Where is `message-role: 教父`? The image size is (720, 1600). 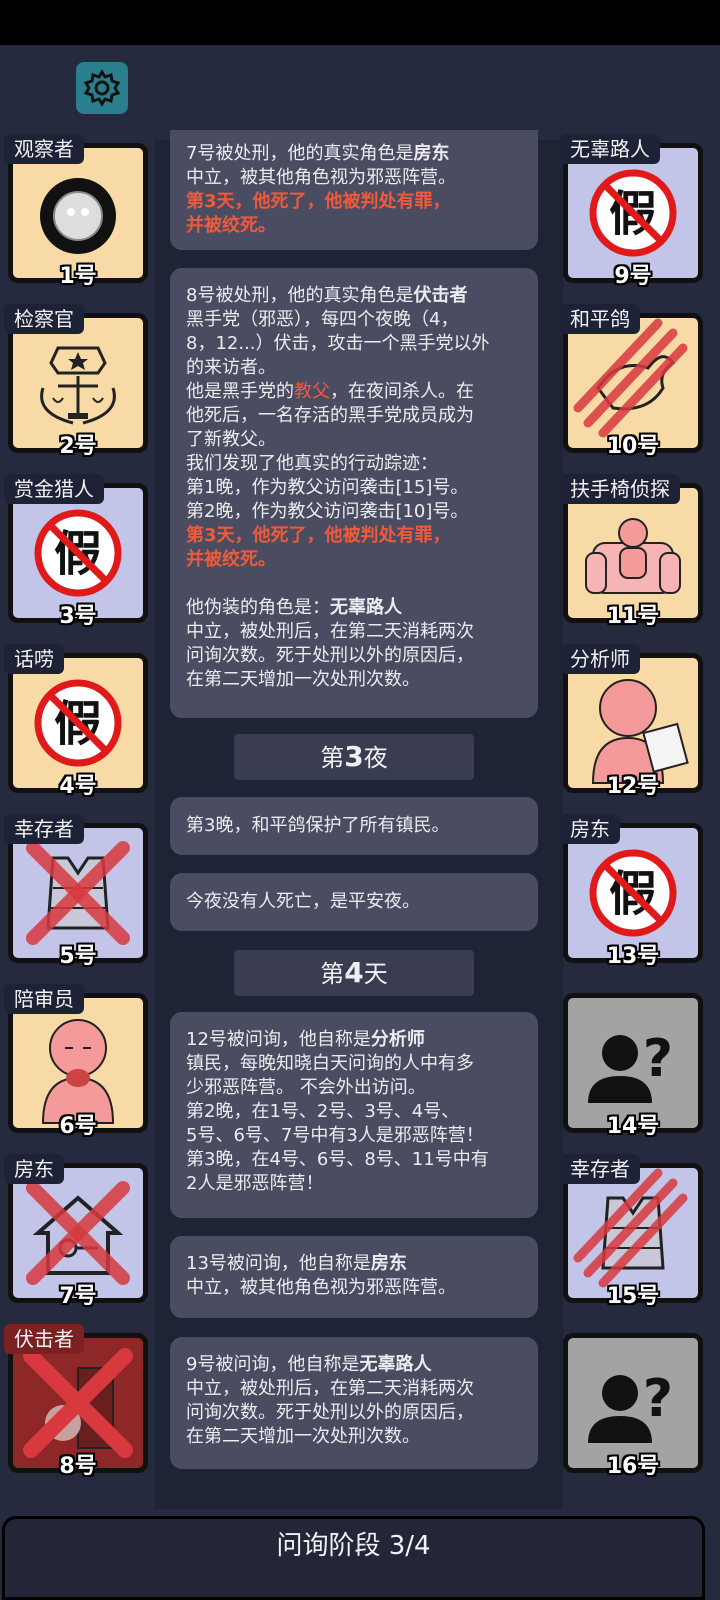 message-role: 教父 is located at coordinates (312, 391).